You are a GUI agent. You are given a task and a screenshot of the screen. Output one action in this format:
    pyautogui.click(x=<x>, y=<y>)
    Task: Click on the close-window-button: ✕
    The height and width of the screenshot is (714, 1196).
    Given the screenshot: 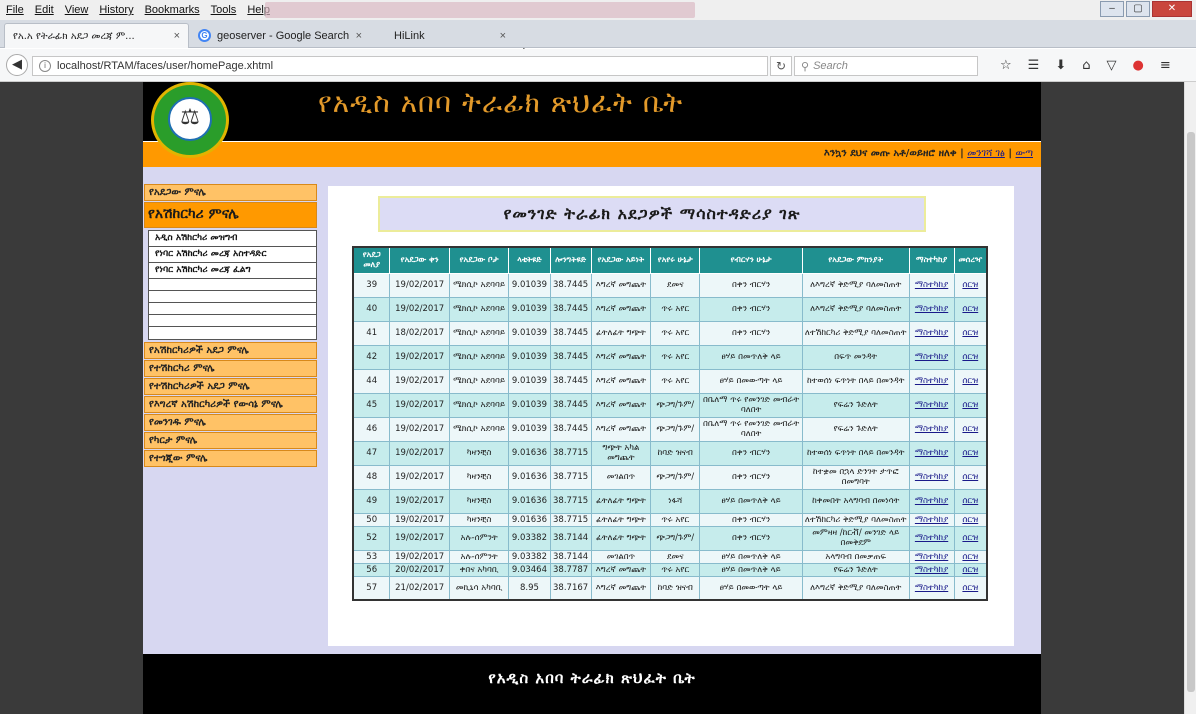 What is the action you would take?
    pyautogui.click(x=1172, y=9)
    